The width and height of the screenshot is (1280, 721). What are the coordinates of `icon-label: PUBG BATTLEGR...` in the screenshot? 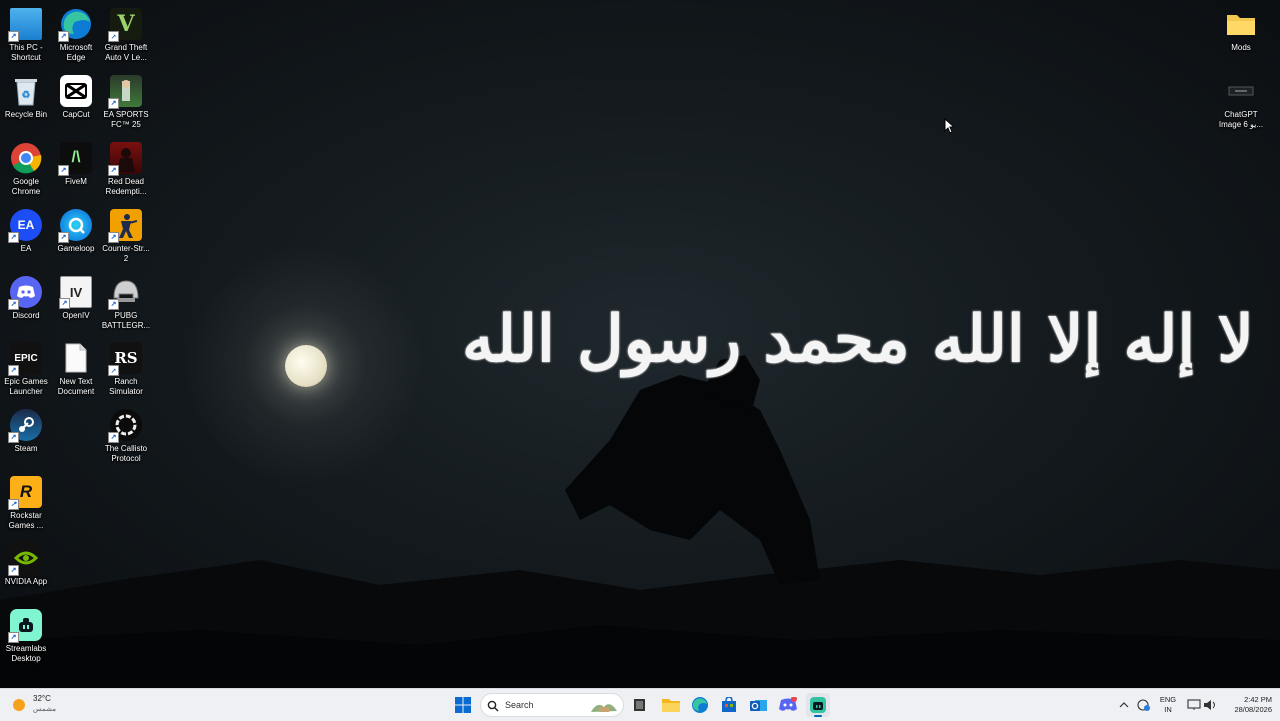 It's located at (126, 320).